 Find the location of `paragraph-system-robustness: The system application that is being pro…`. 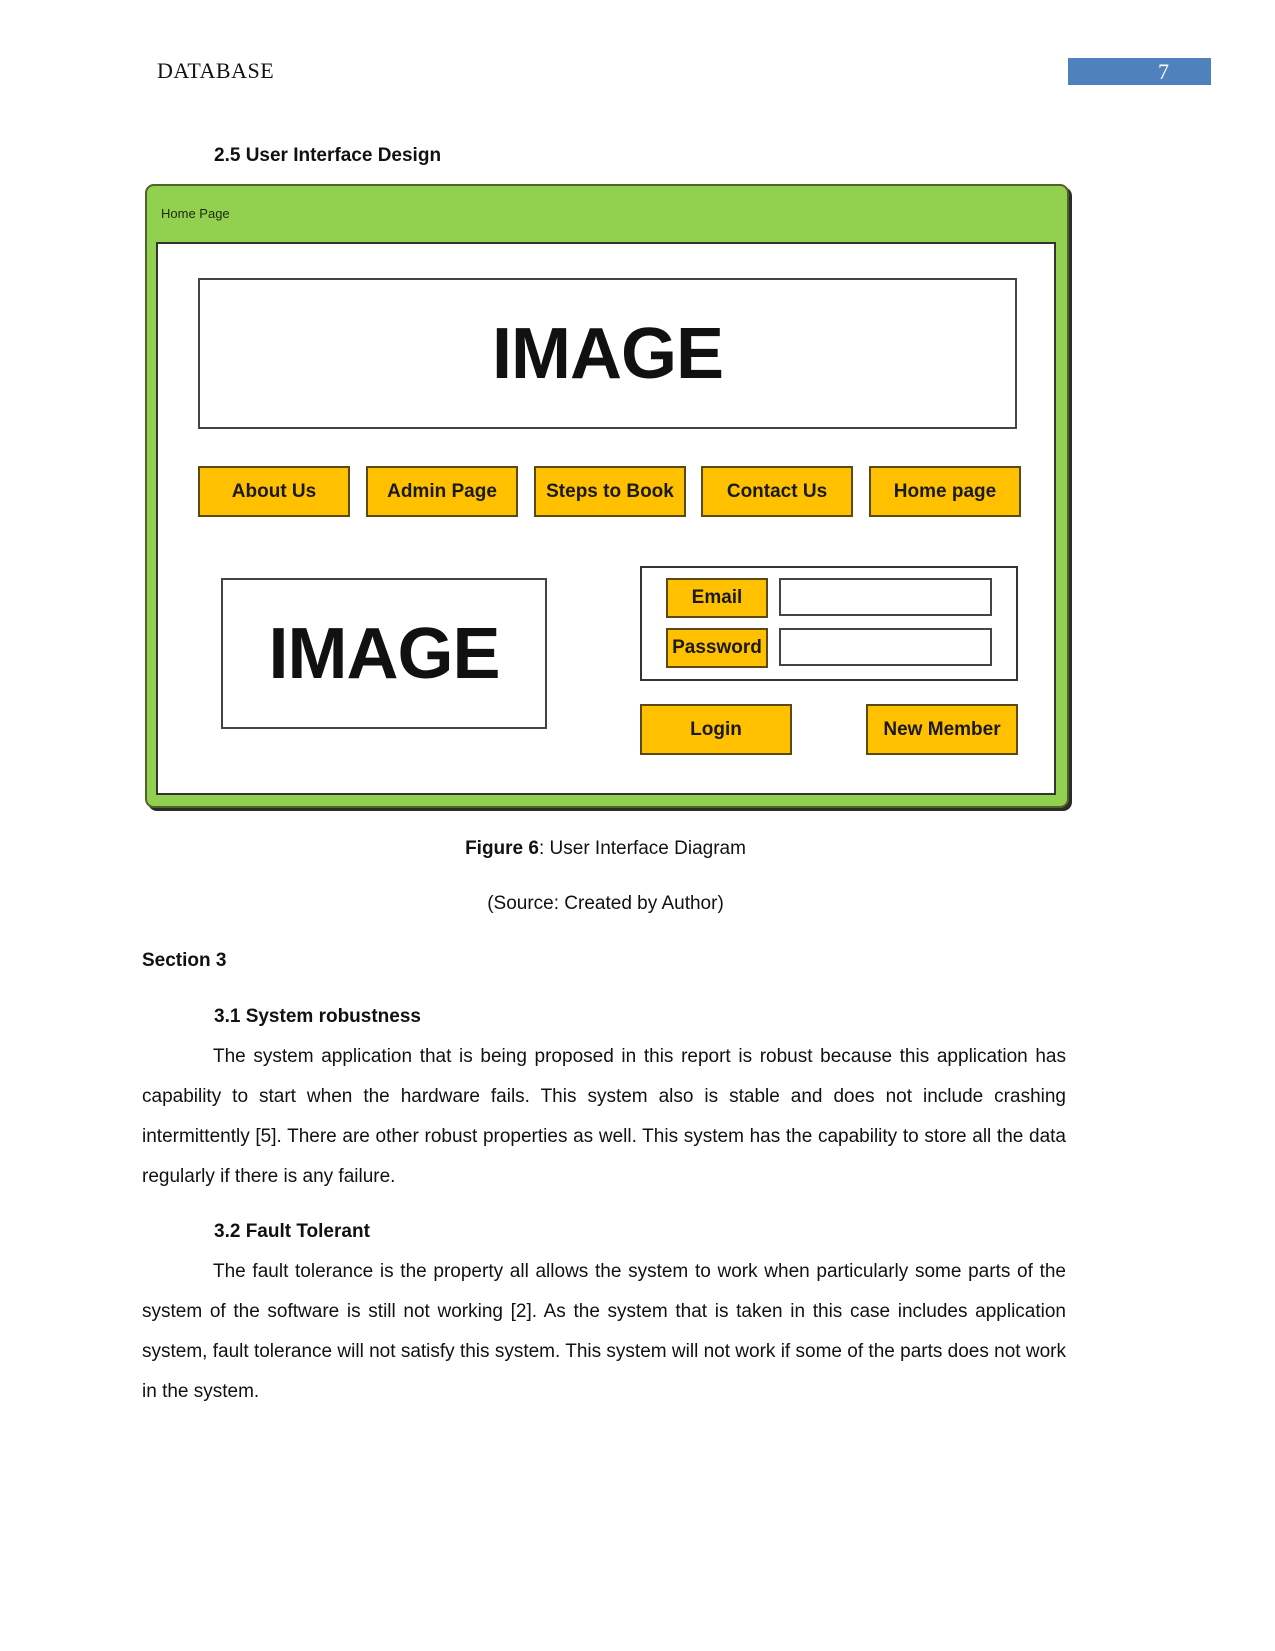

paragraph-system-robustness: The system application that is being pro… is located at coordinates (604, 1117).